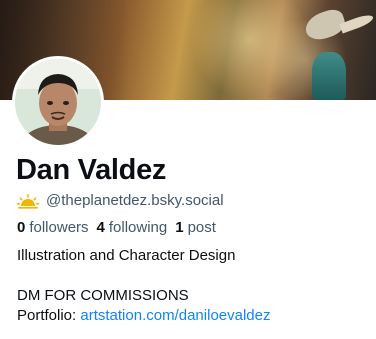  Describe the element at coordinates (91, 170) in the screenshot. I see `display-name: Dan Valdez` at that location.